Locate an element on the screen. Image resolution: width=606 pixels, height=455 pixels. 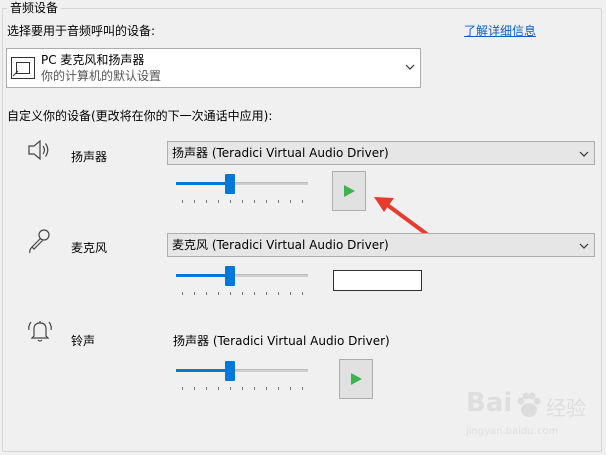
speaker-icon is located at coordinates (38, 150).